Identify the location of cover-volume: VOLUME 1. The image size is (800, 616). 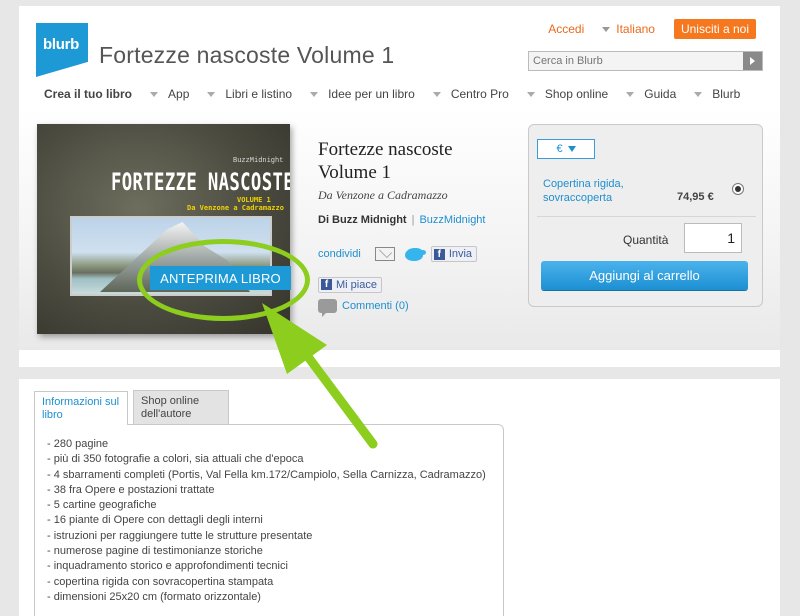
(254, 200).